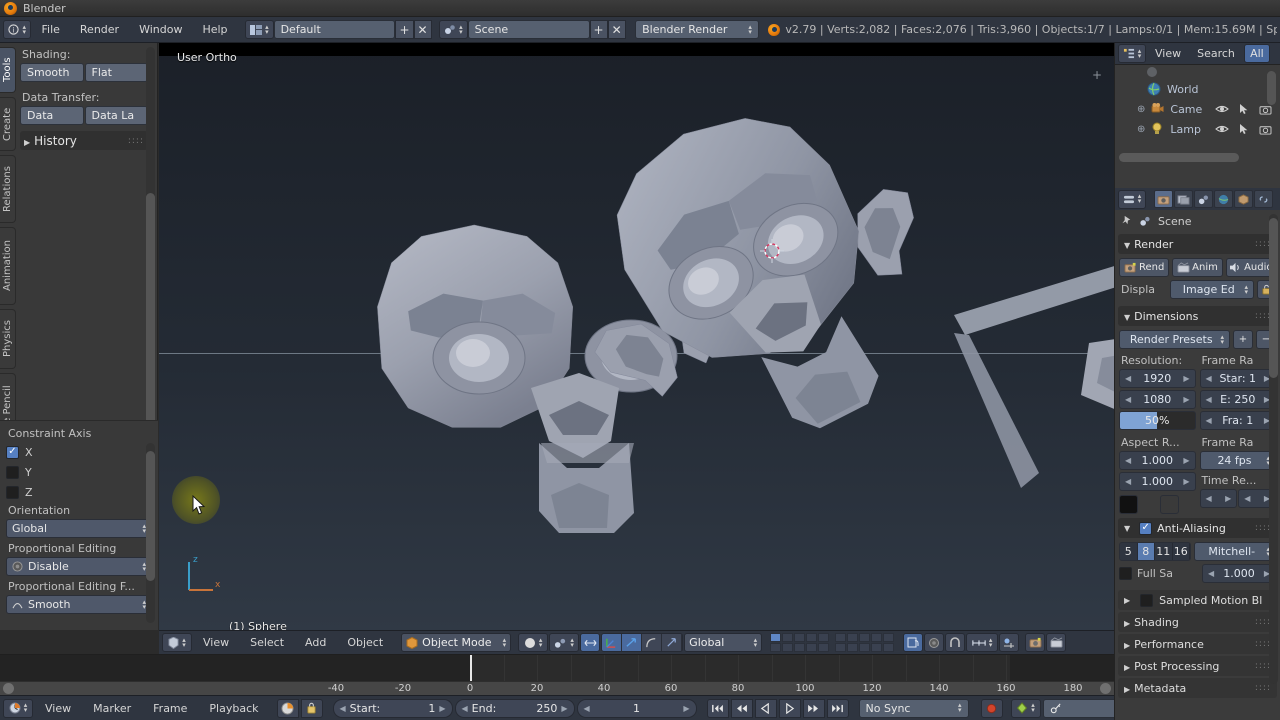  What do you see at coordinates (1244, 129) in the screenshot?
I see `cursor-arrow-icon` at bounding box center [1244, 129].